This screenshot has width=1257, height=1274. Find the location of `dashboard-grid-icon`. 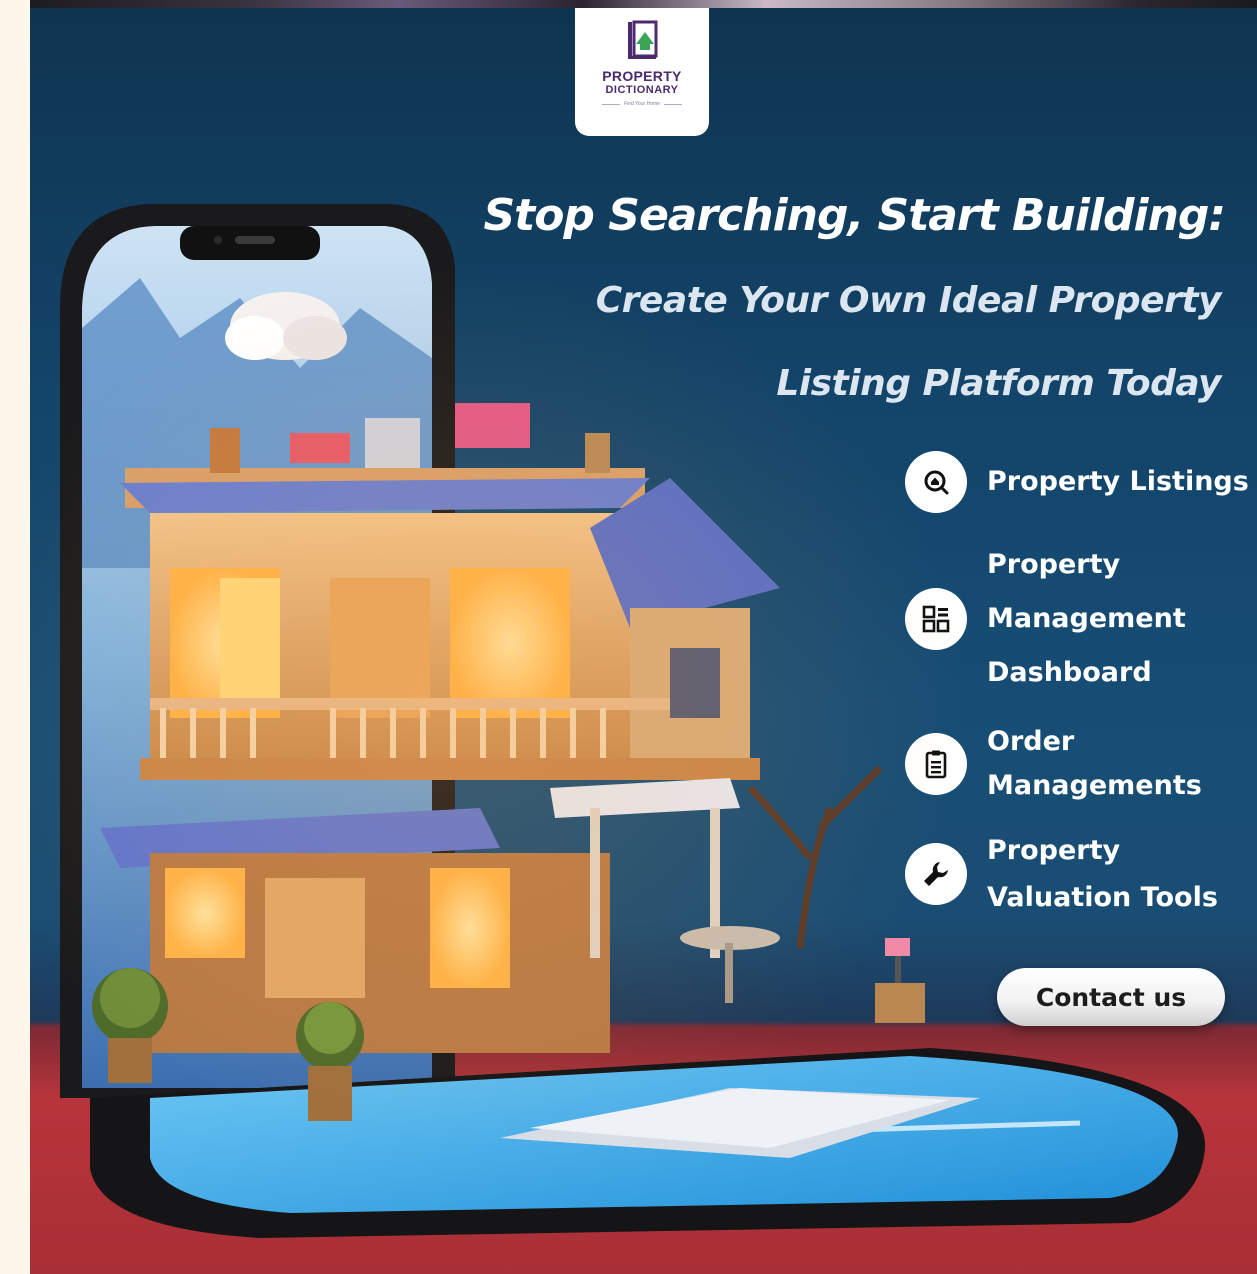

dashboard-grid-icon is located at coordinates (936, 619).